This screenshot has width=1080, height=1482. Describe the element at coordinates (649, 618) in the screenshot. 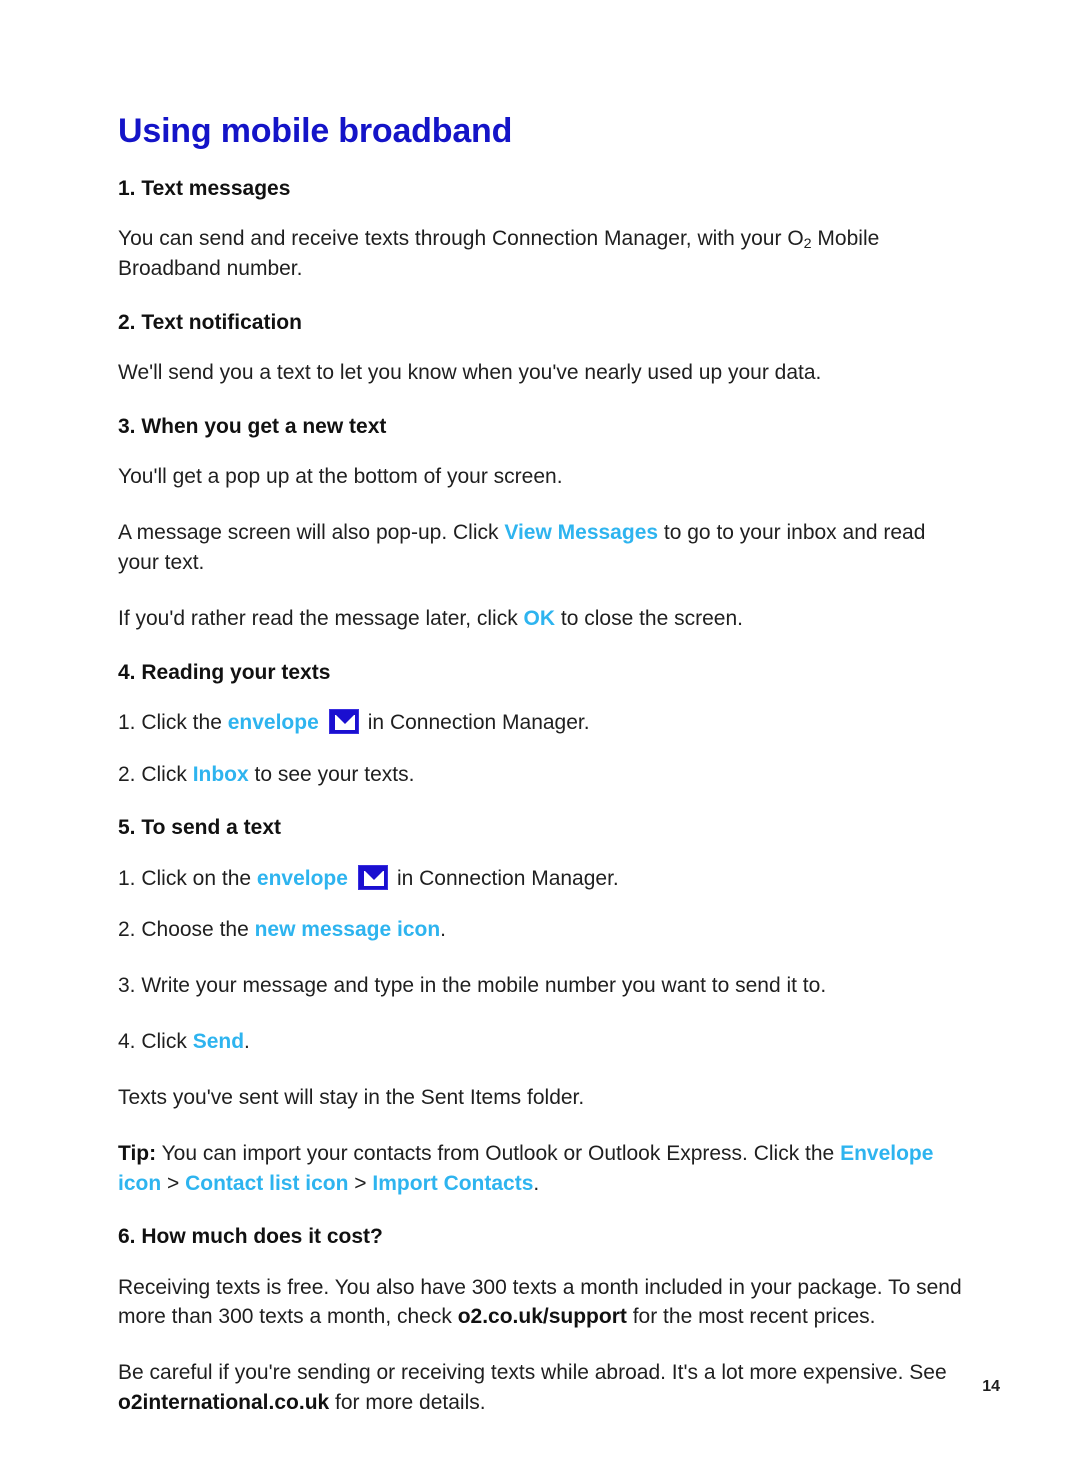

I see `paragraph-click-ok-part-b: to close the screen.` at that location.